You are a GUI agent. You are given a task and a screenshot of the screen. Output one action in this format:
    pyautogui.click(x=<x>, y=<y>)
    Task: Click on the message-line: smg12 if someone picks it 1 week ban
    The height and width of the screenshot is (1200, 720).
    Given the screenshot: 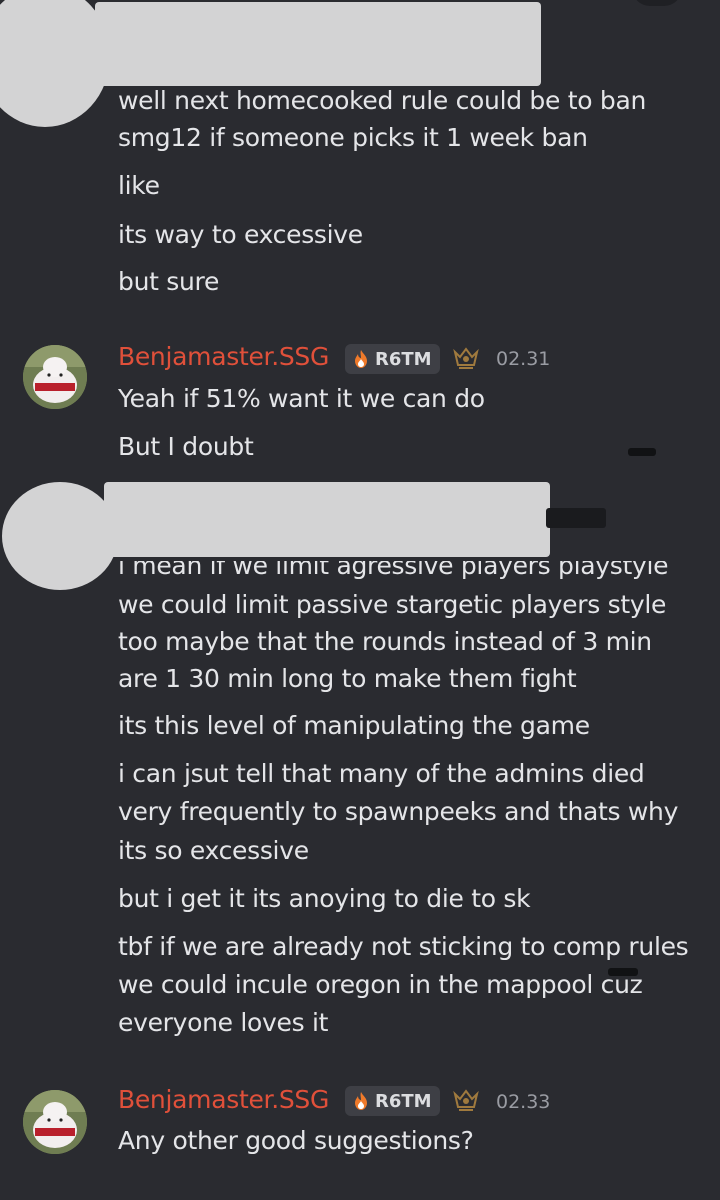 What is the action you would take?
    pyautogui.click(x=353, y=137)
    